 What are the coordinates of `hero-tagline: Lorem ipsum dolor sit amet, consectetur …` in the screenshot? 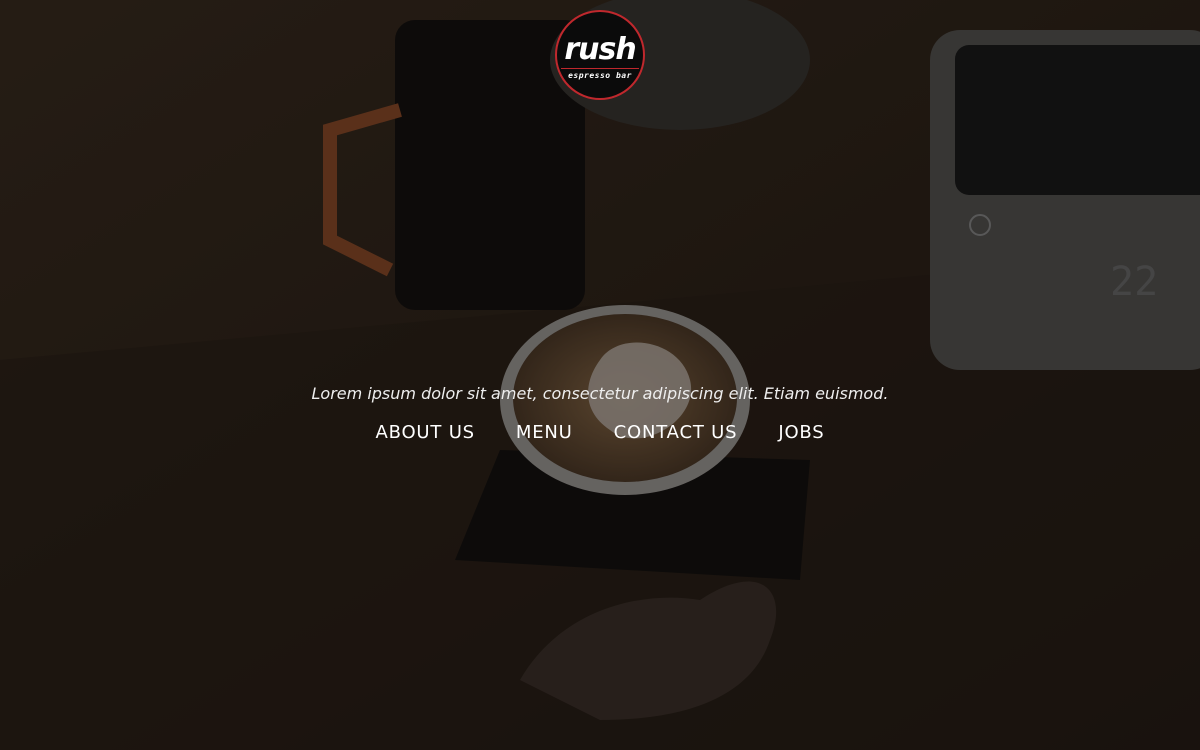 It's located at (600, 393).